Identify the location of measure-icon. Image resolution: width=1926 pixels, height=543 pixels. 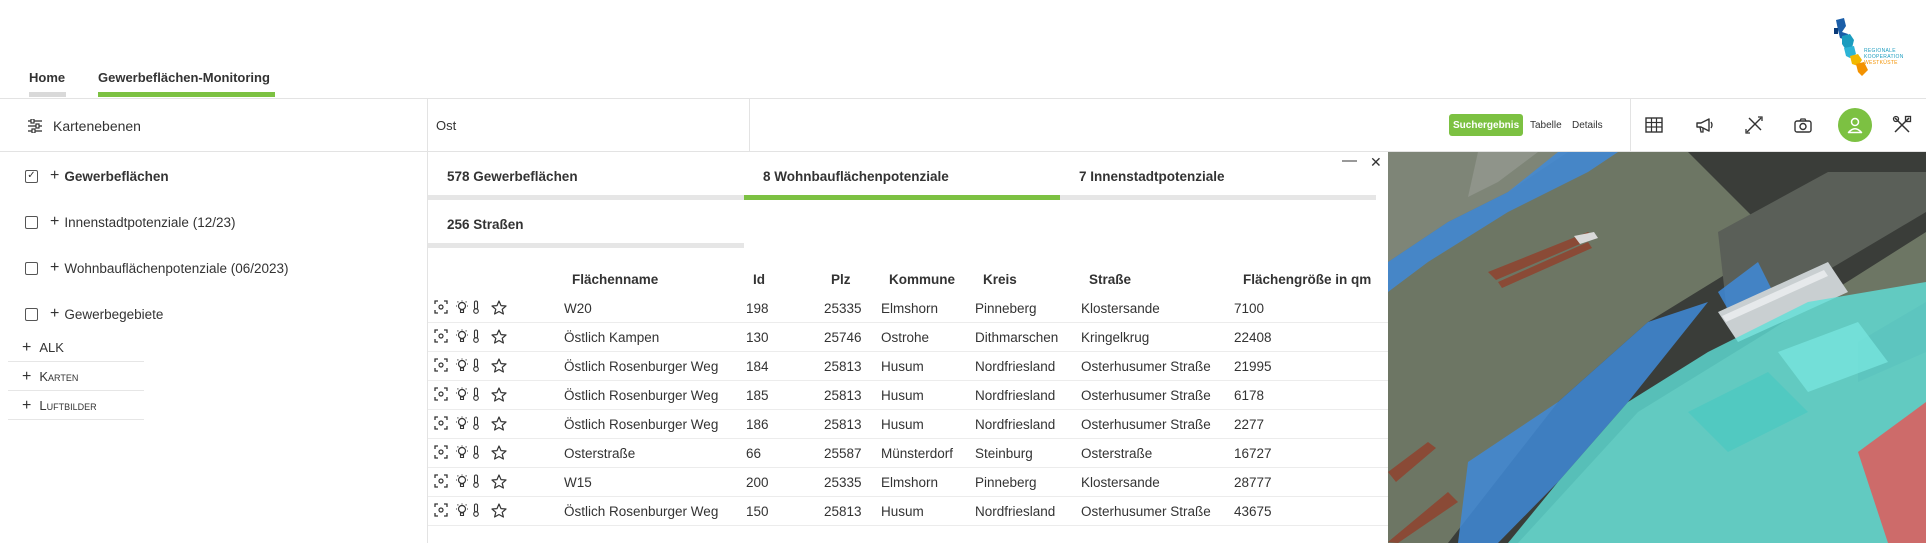
(1754, 125).